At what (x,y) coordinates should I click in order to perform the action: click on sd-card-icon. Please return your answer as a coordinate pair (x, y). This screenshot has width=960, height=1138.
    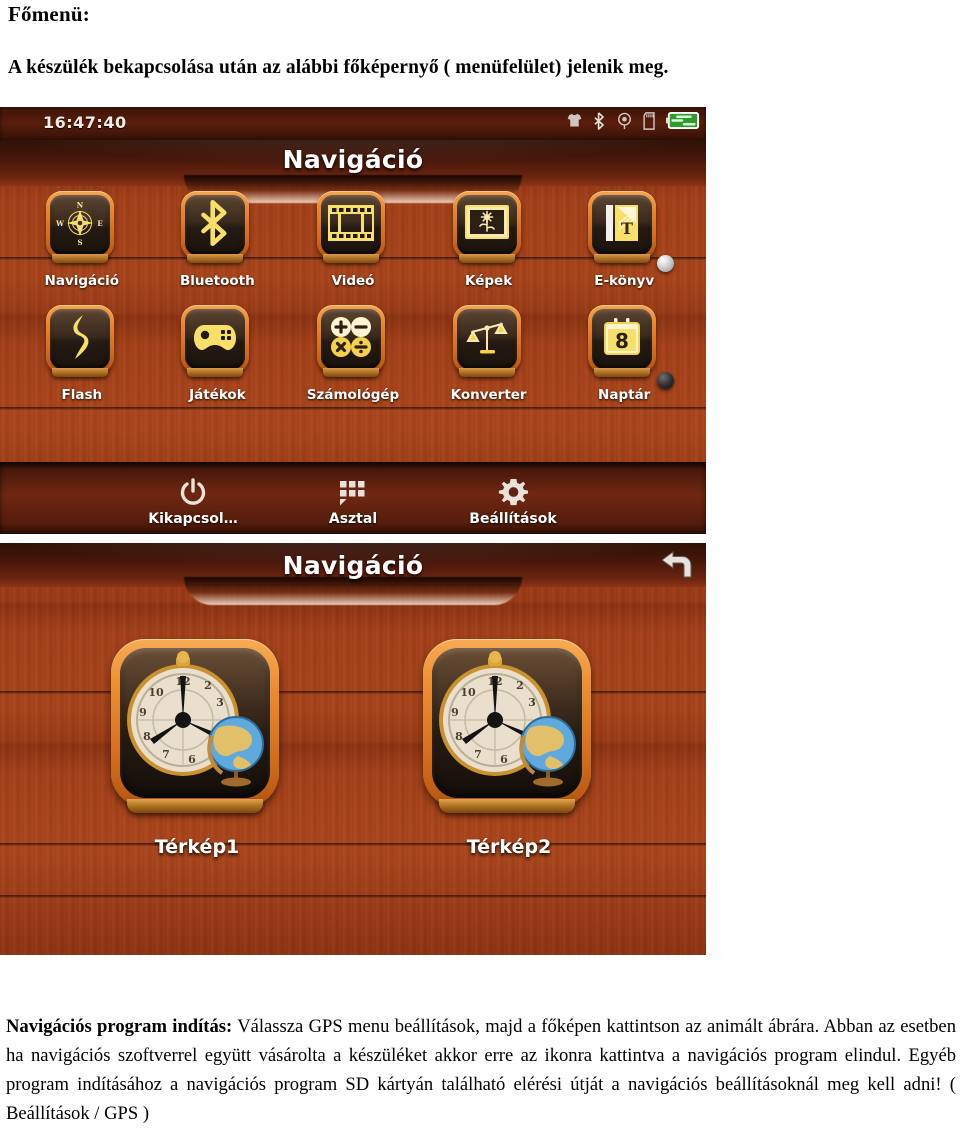
    Looking at the image, I should click on (649, 123).